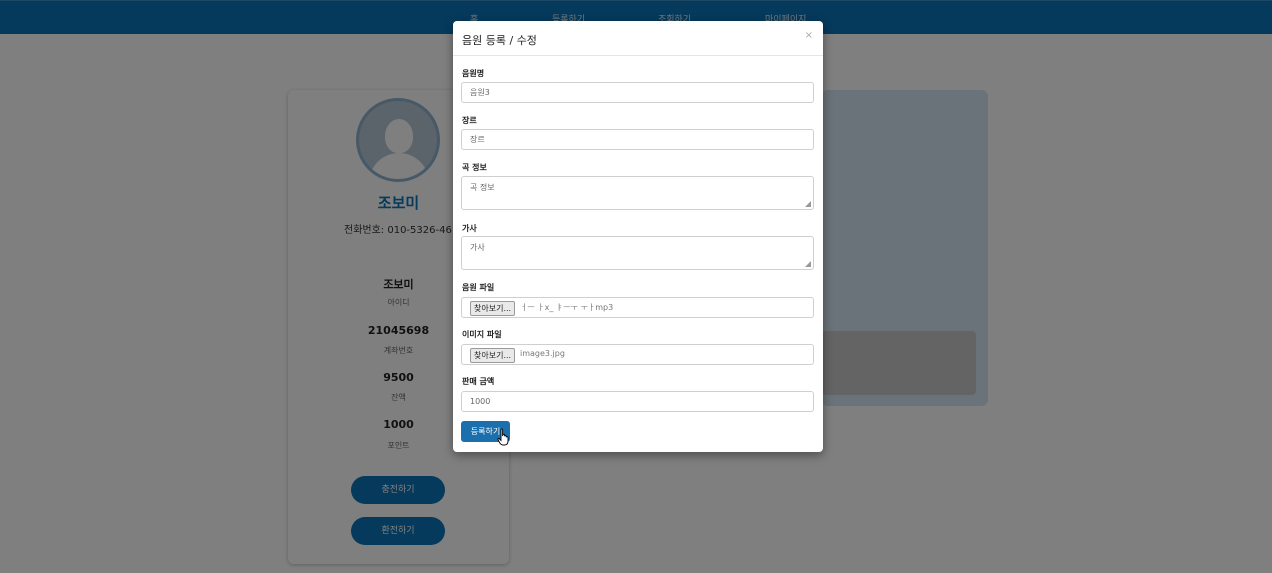  Describe the element at coordinates (482, 334) in the screenshot. I see `image-file-label: 이미지 파일` at that location.